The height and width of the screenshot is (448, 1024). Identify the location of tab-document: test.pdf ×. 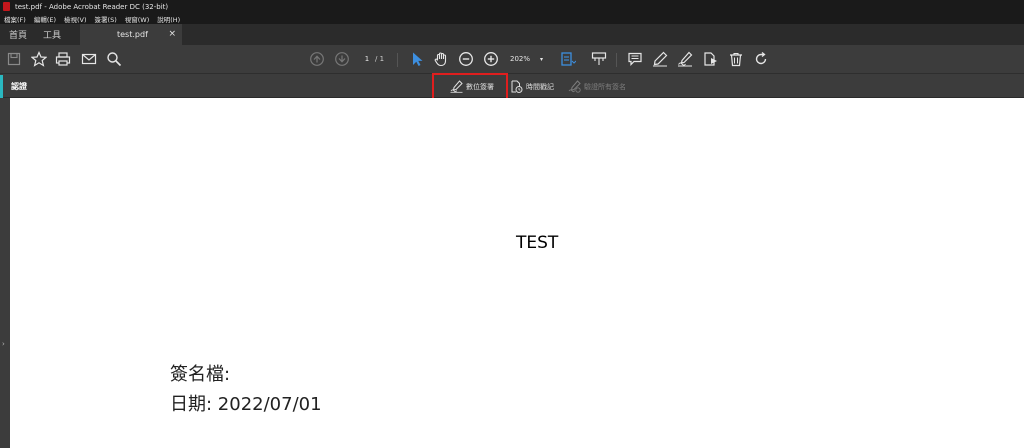
(131, 34).